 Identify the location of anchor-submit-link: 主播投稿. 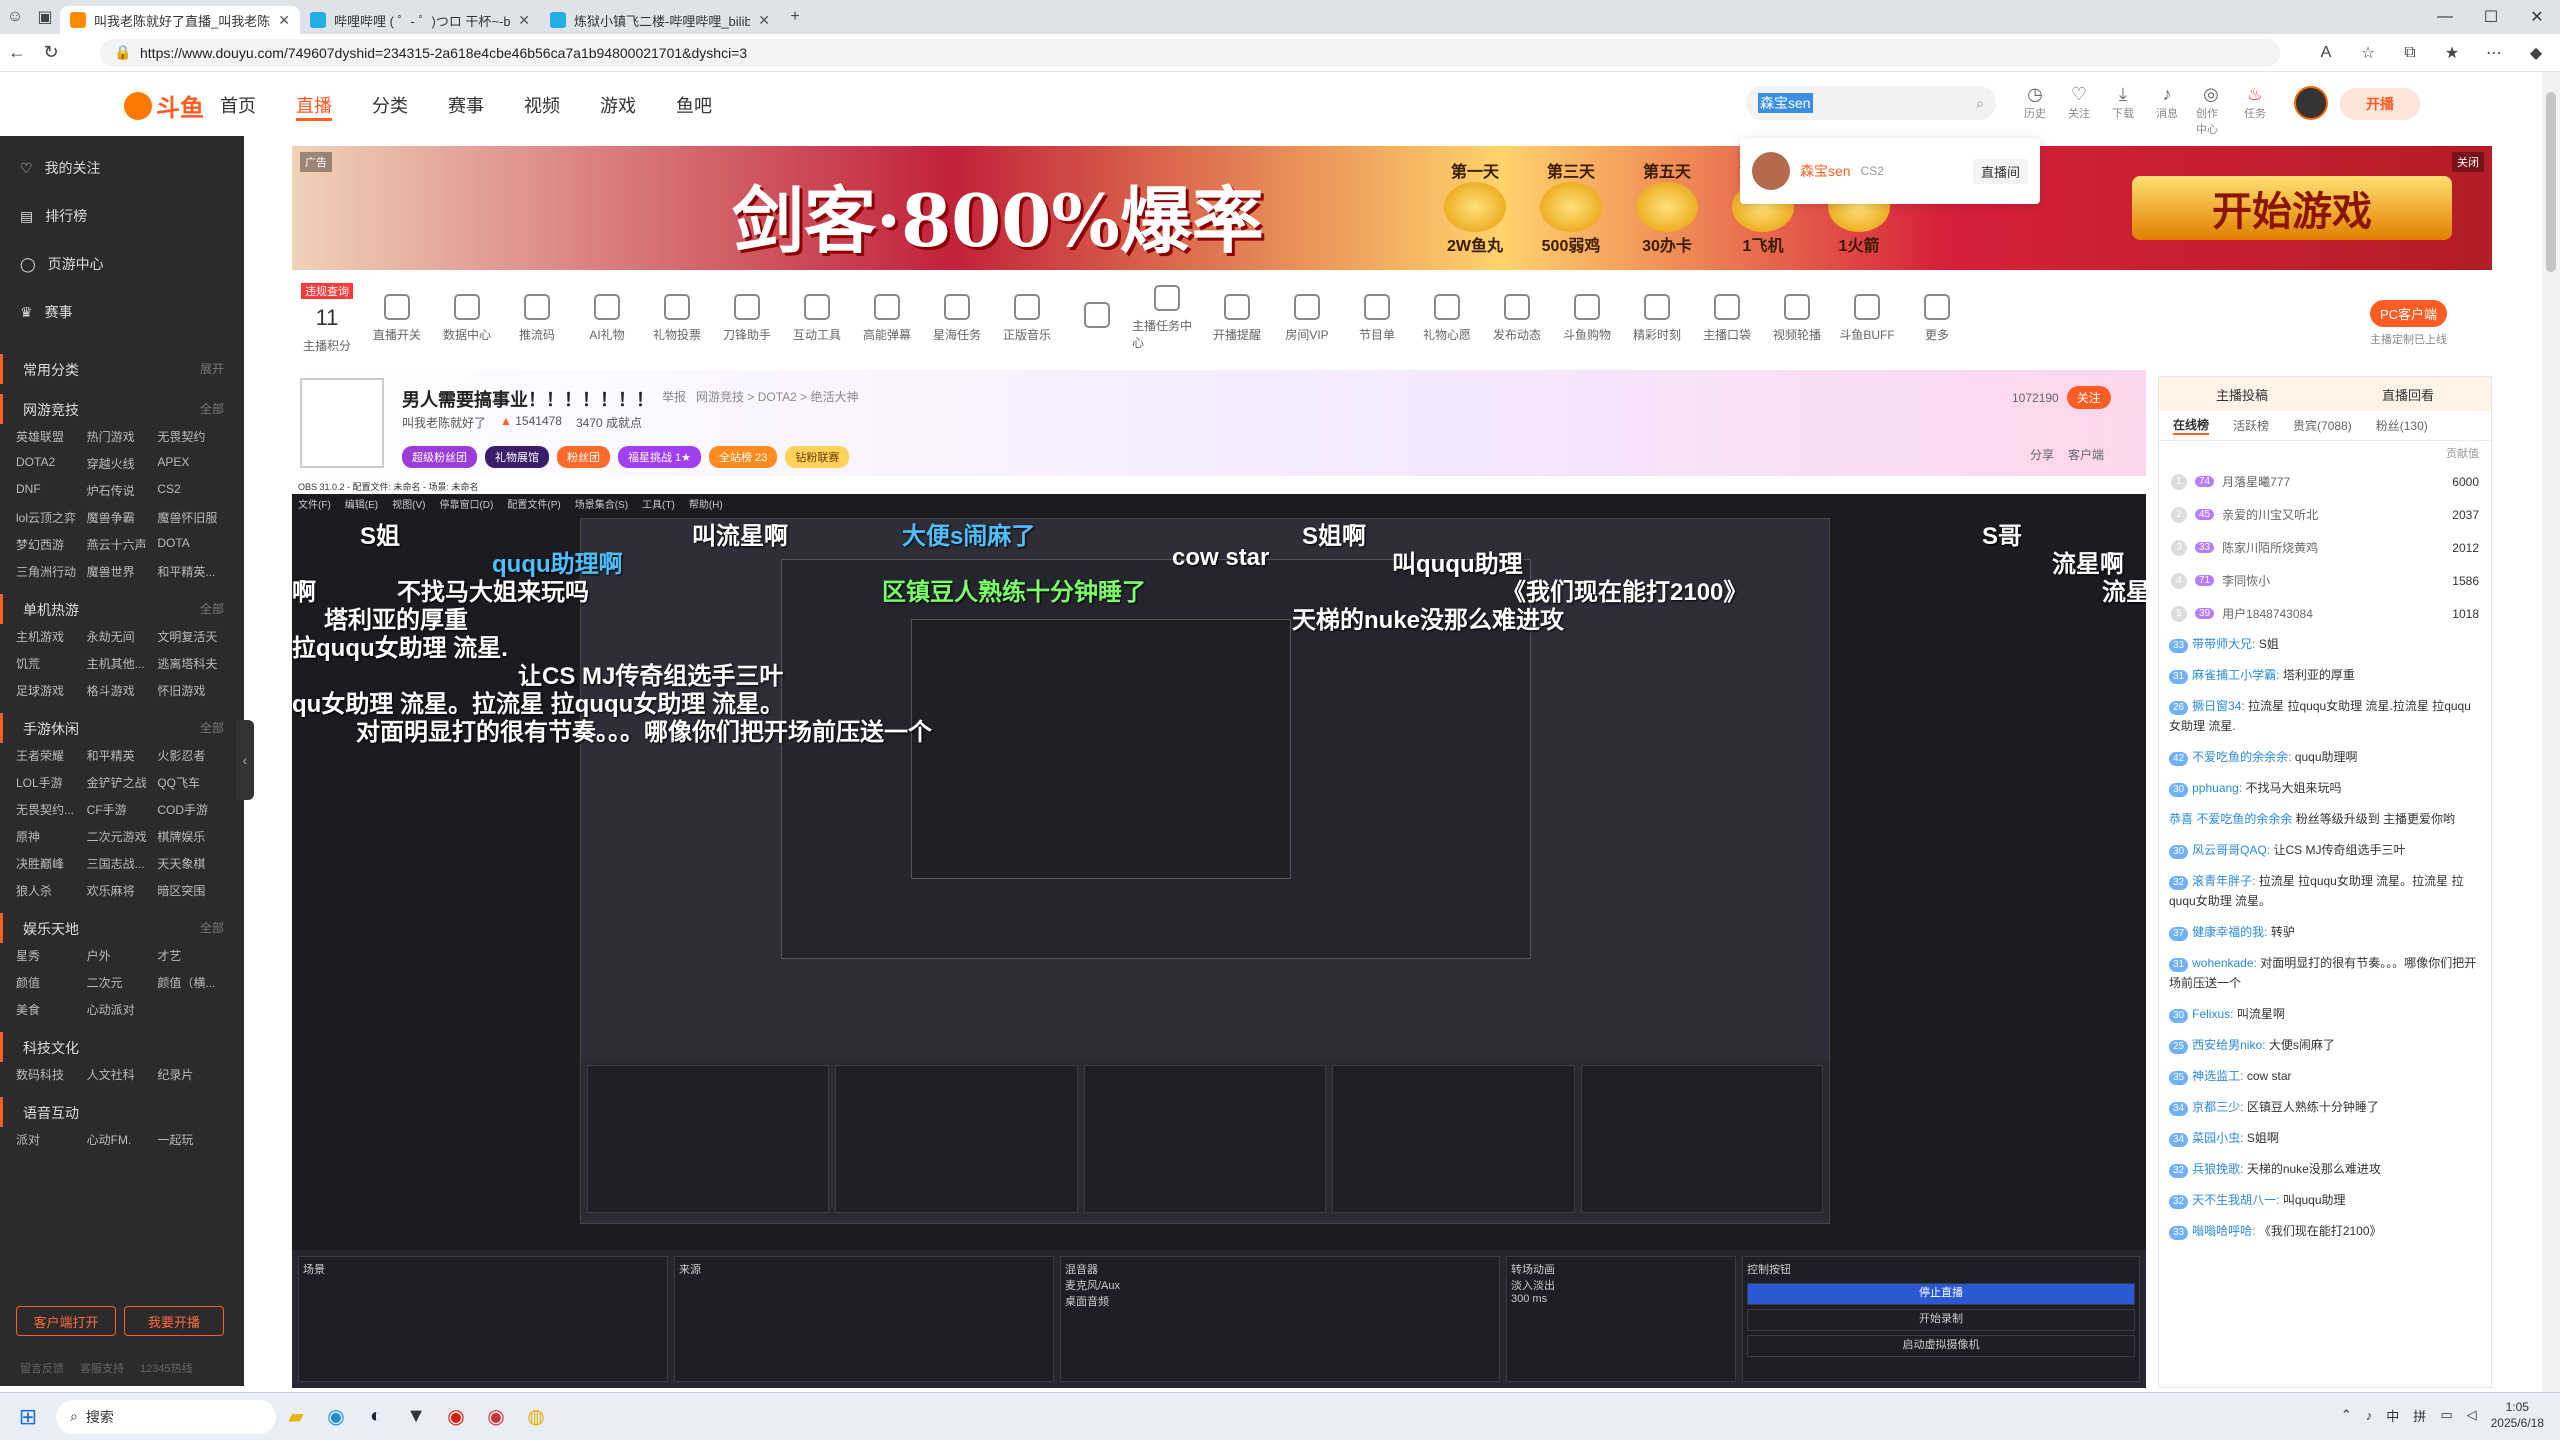
(2242, 394).